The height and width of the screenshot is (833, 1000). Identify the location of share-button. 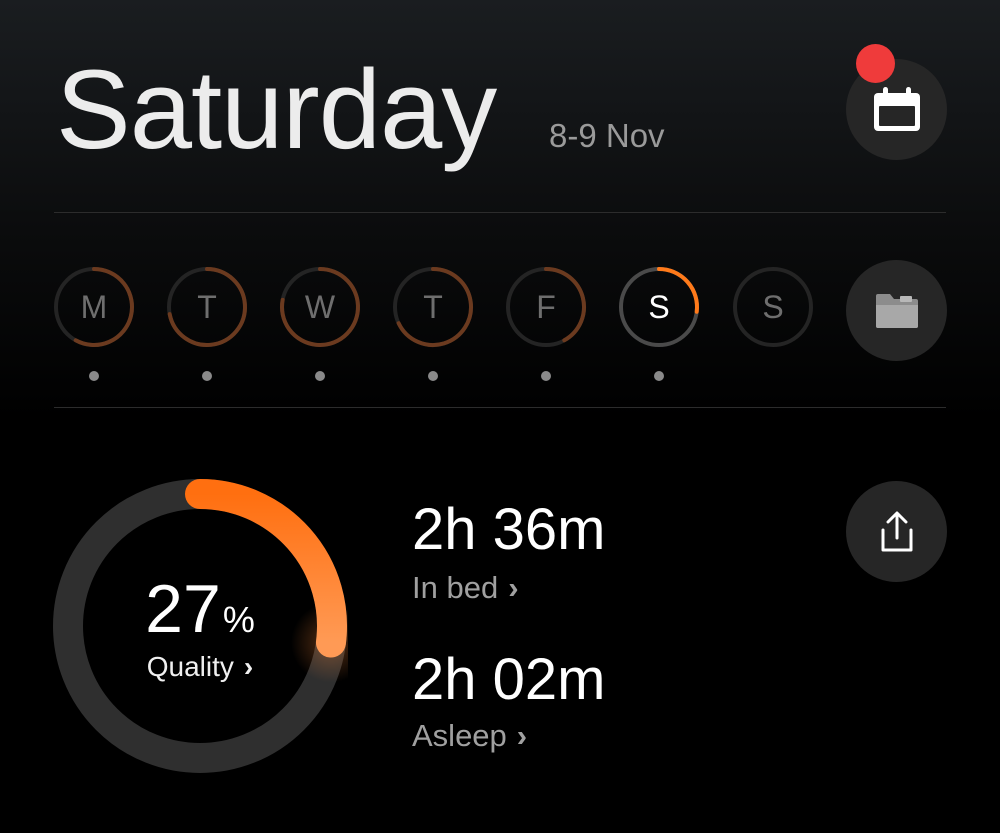
(896, 531).